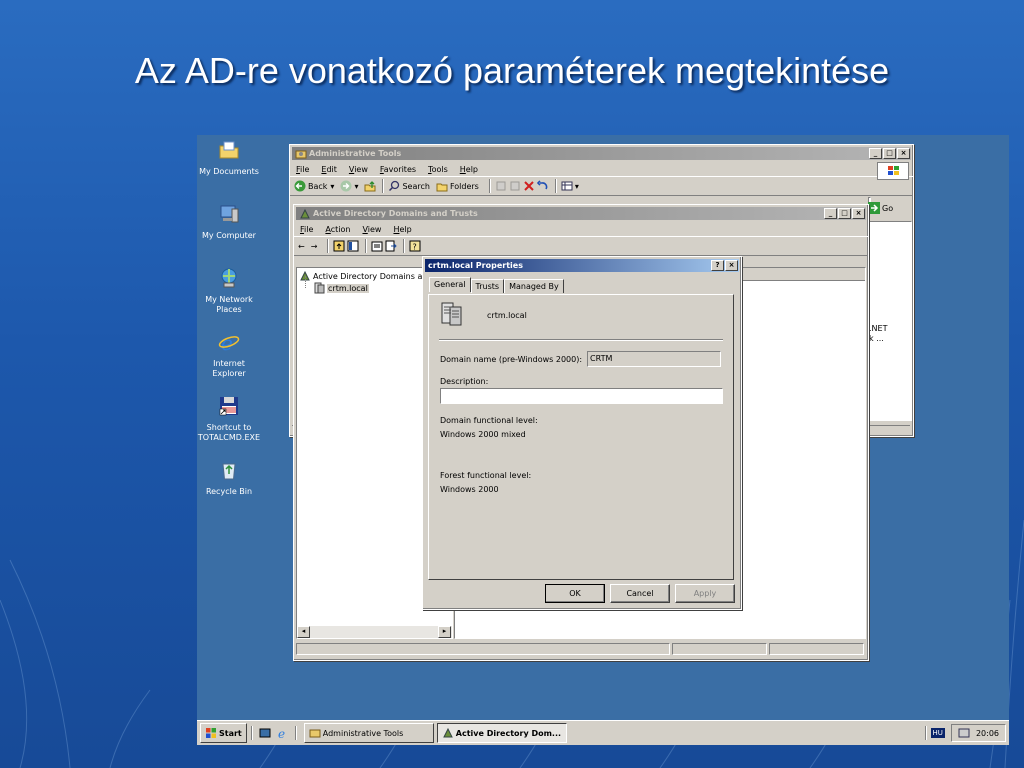 The height and width of the screenshot is (768, 1024). Describe the element at coordinates (265, 733) in the screenshot. I see `show-desktop-icon` at that location.